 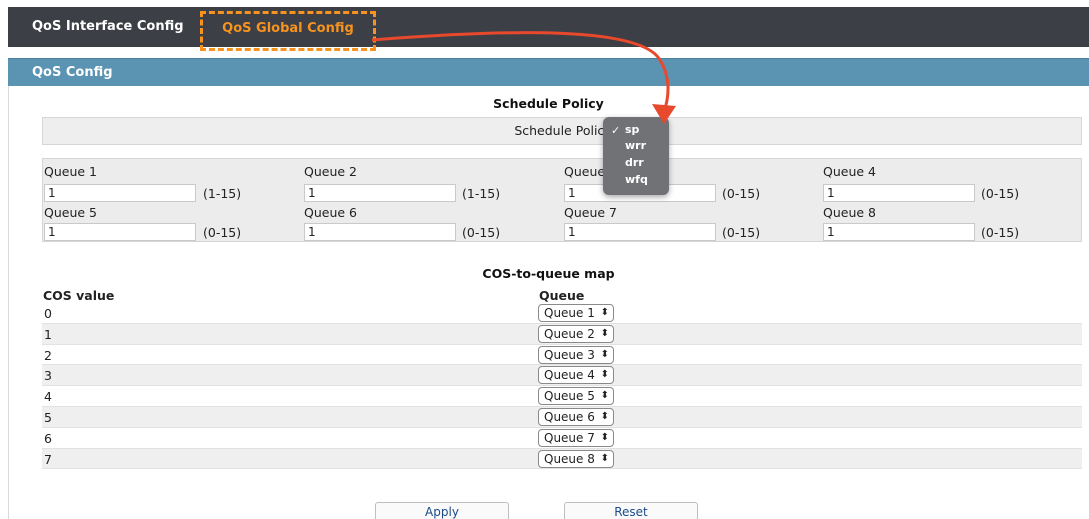 What do you see at coordinates (108, 27) in the screenshot?
I see `tab-qos-interface-config: QoS Interface Config` at bounding box center [108, 27].